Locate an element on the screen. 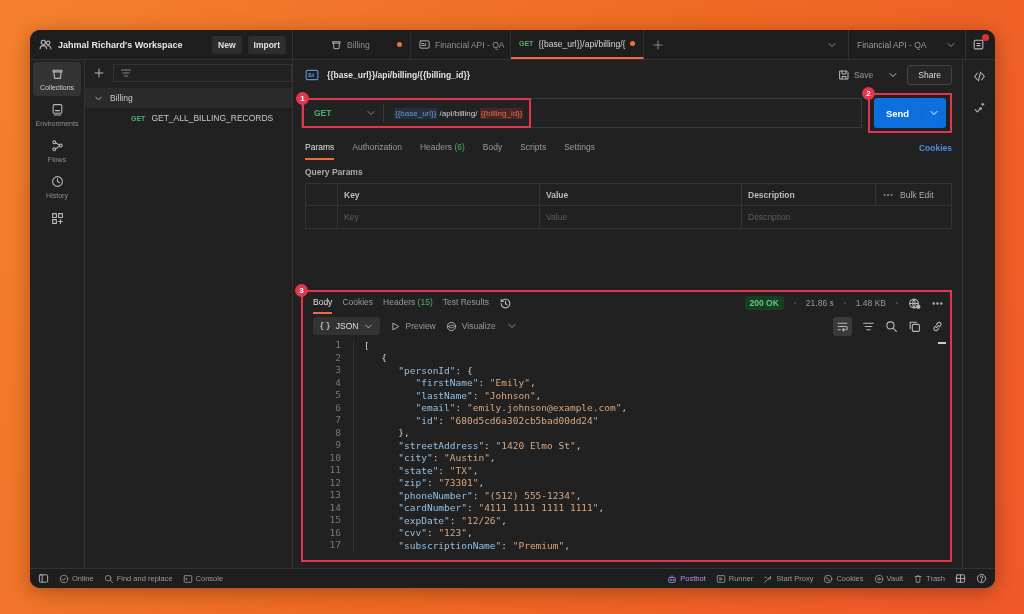  view-button: Visualize is located at coordinates (470, 326).